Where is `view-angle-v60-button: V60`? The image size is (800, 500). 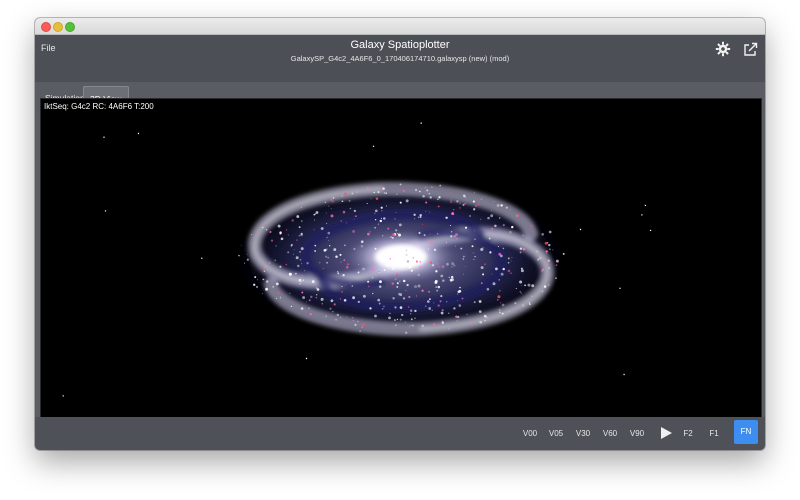
view-angle-v60-button: V60 is located at coordinates (610, 434).